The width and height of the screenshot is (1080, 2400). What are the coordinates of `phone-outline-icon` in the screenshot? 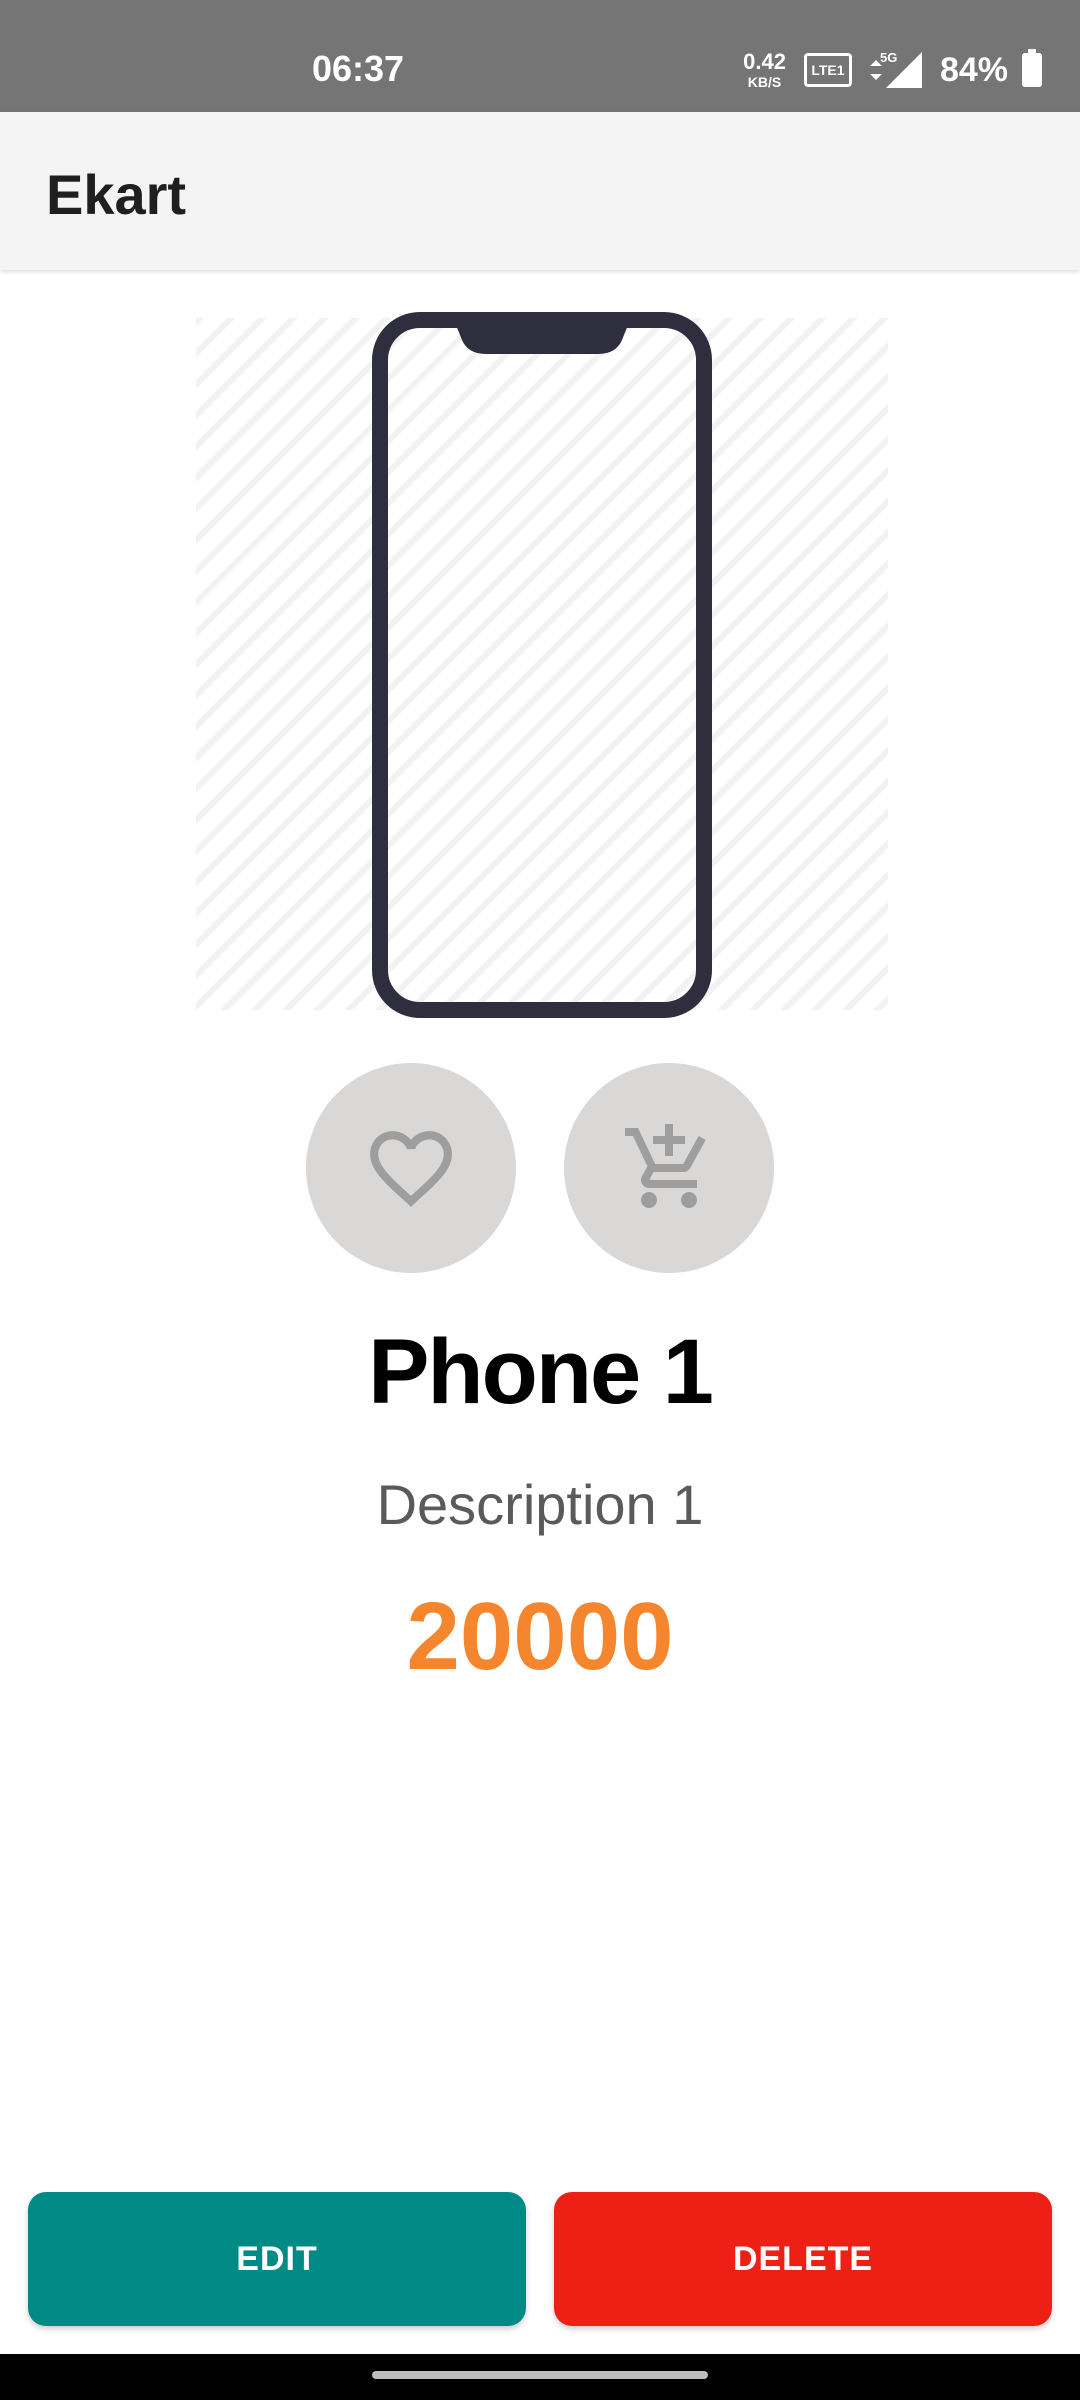 It's located at (542, 665).